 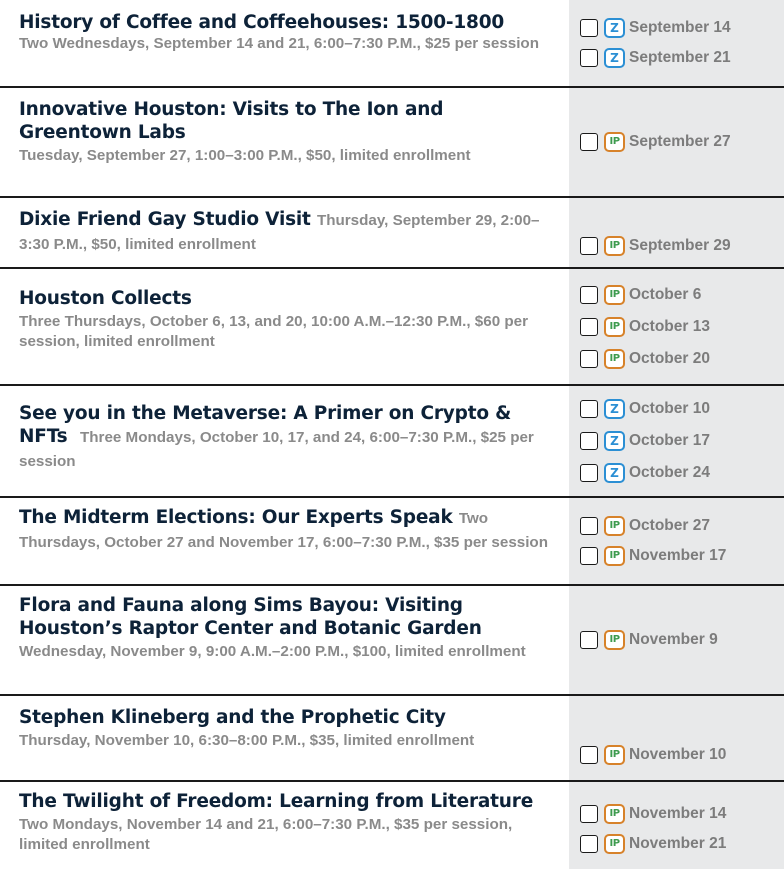 I want to click on session-date: October 6, so click(x=665, y=294).